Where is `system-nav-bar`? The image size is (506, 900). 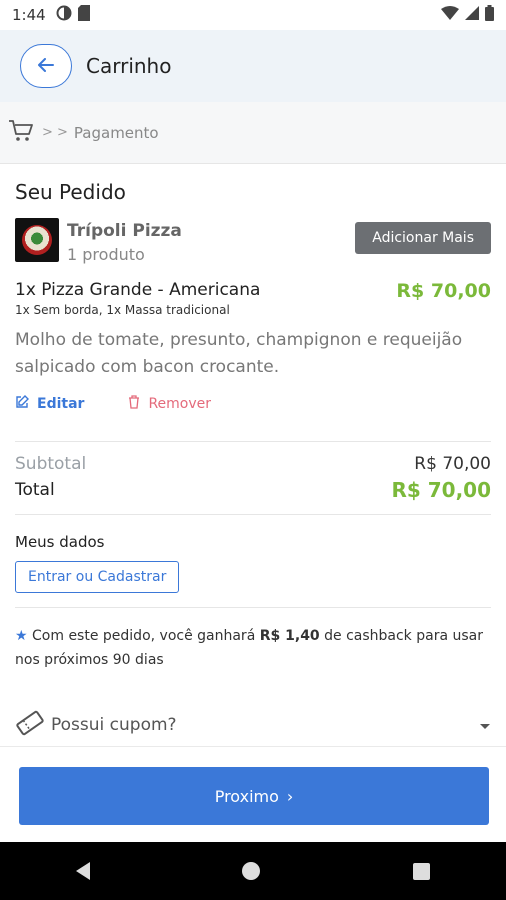 system-nav-bar is located at coordinates (253, 871).